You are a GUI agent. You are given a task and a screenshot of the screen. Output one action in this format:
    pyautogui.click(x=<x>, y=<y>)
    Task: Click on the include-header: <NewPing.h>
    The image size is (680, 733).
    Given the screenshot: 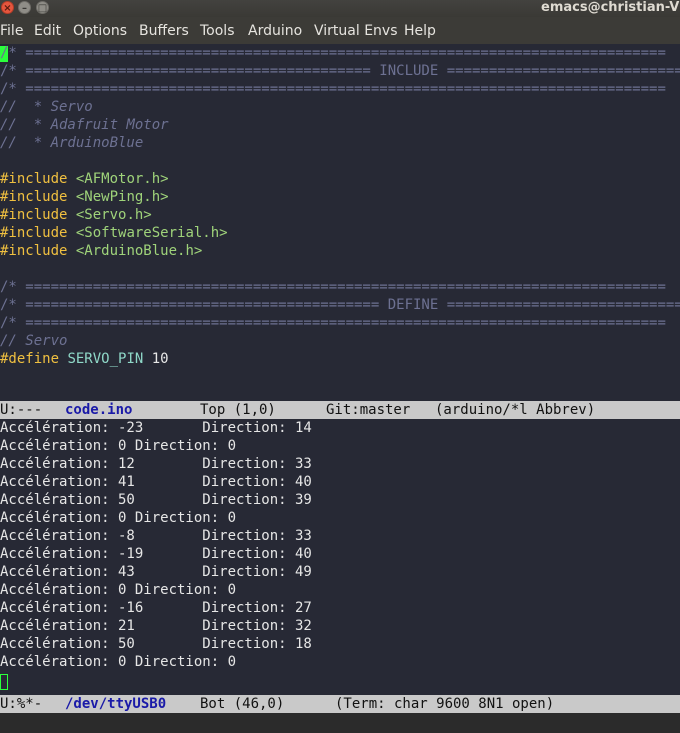 What is the action you would take?
    pyautogui.click(x=122, y=197)
    